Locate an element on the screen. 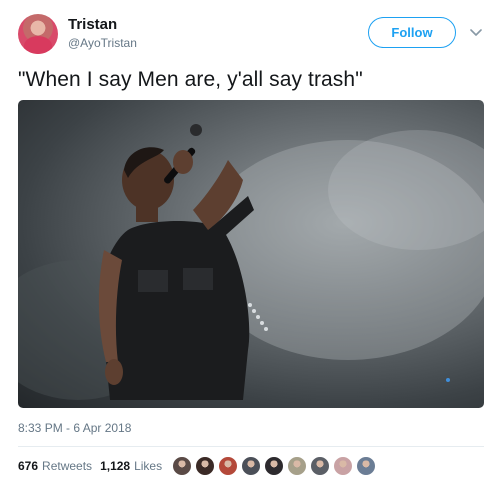  user-avatar is located at coordinates (38, 34).